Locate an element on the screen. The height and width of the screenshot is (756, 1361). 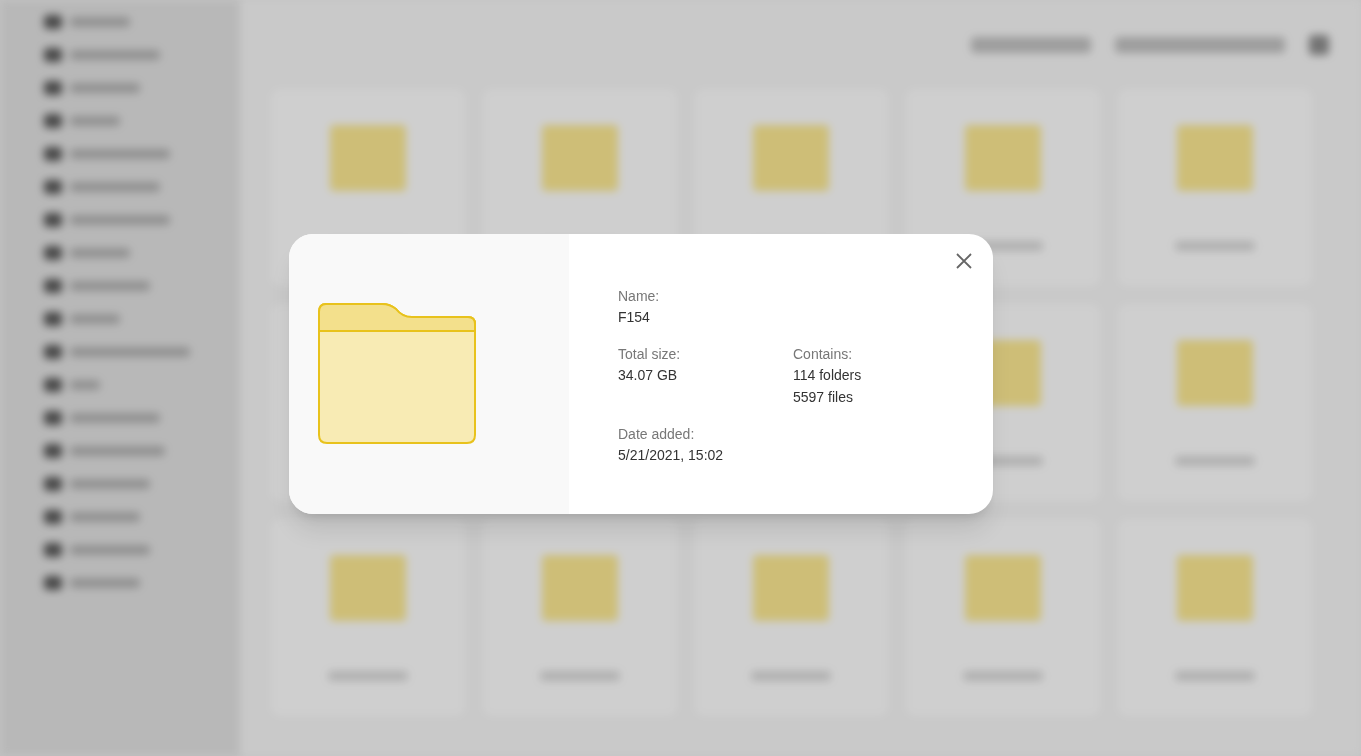
field-label: Name: is located at coordinates (639, 296).